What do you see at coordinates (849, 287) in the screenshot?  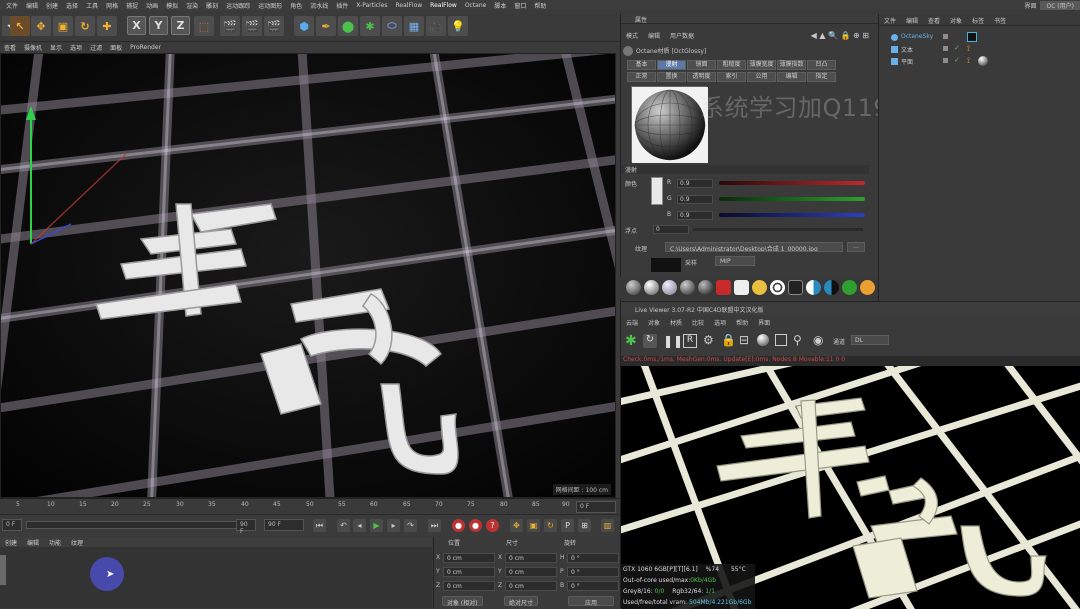 I see `octane-settings-icon` at bounding box center [849, 287].